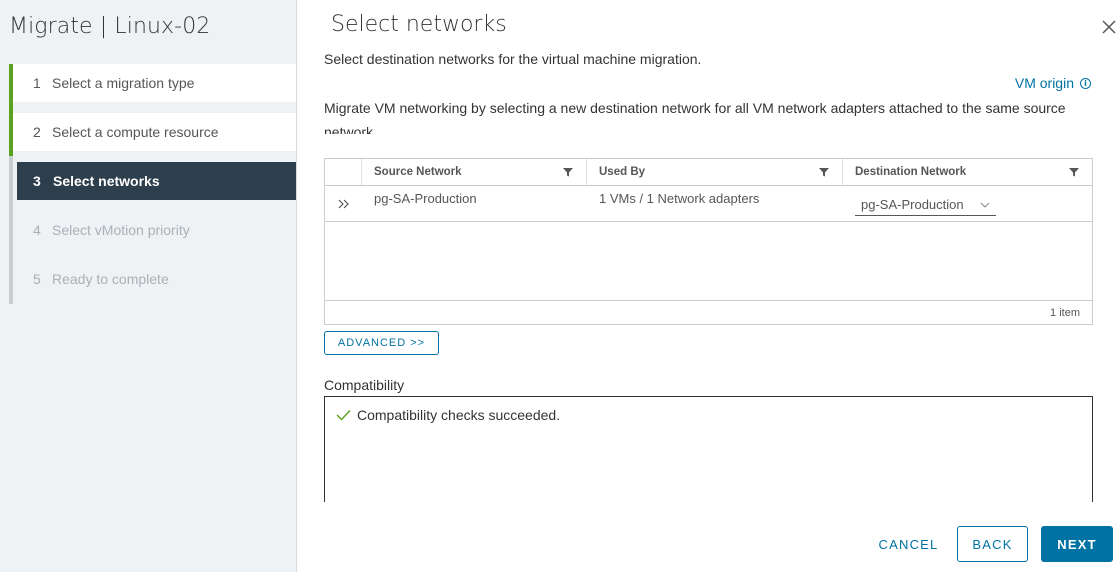 This screenshot has width=1118, height=572. Describe the element at coordinates (679, 198) in the screenshot. I see `cell-used-by: 1 VMs / 1 Network adapters` at that location.